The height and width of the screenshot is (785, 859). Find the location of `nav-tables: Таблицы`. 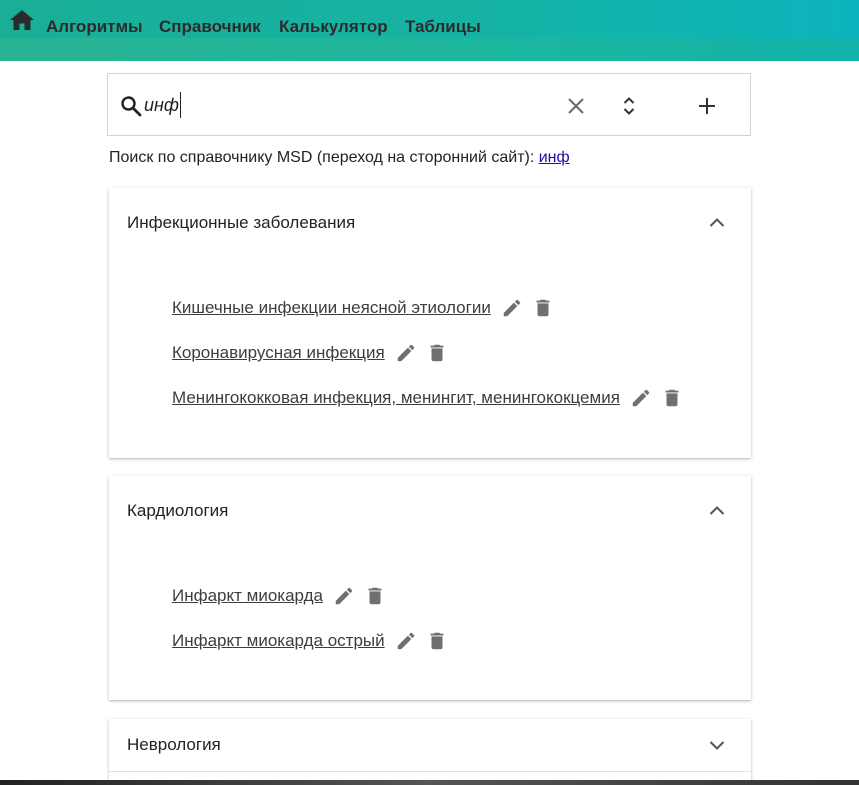

nav-tables: Таблицы is located at coordinates (443, 27).